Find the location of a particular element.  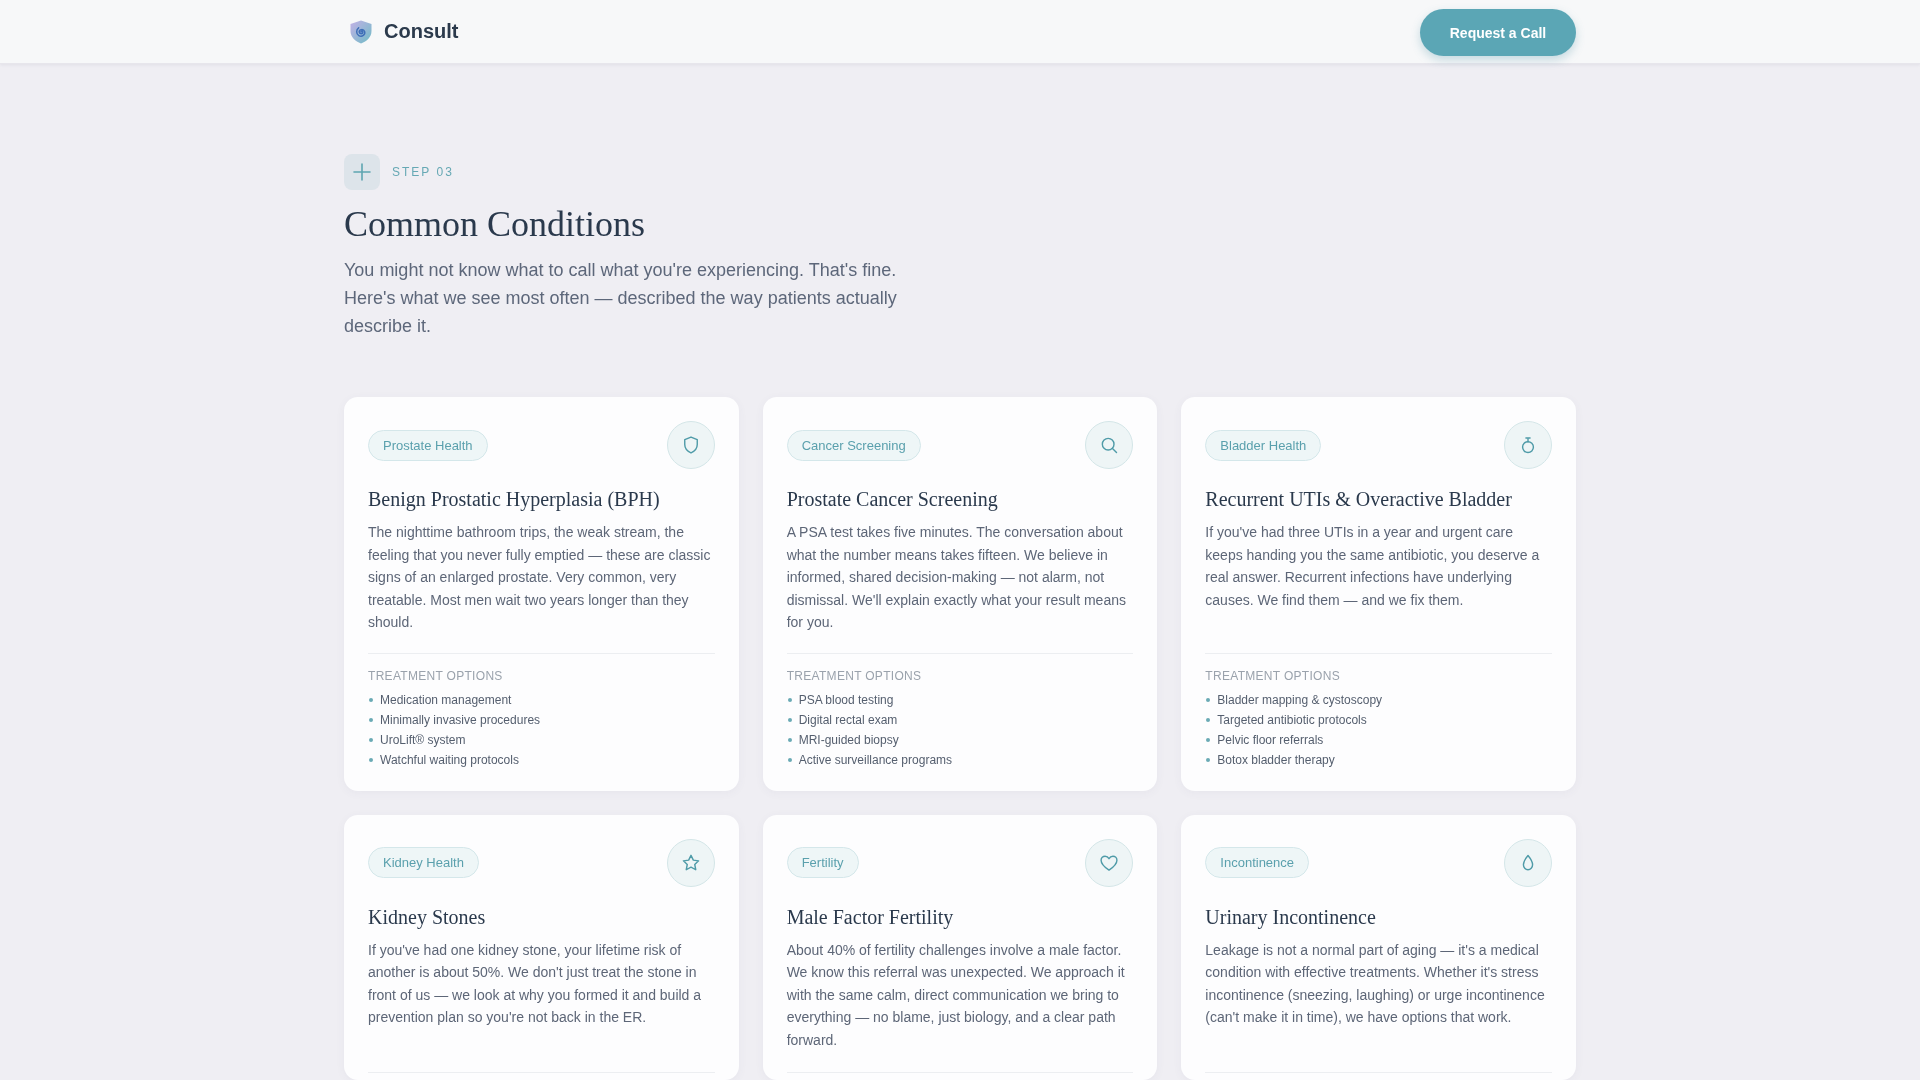

step-label: STEP 03 is located at coordinates (423, 172).